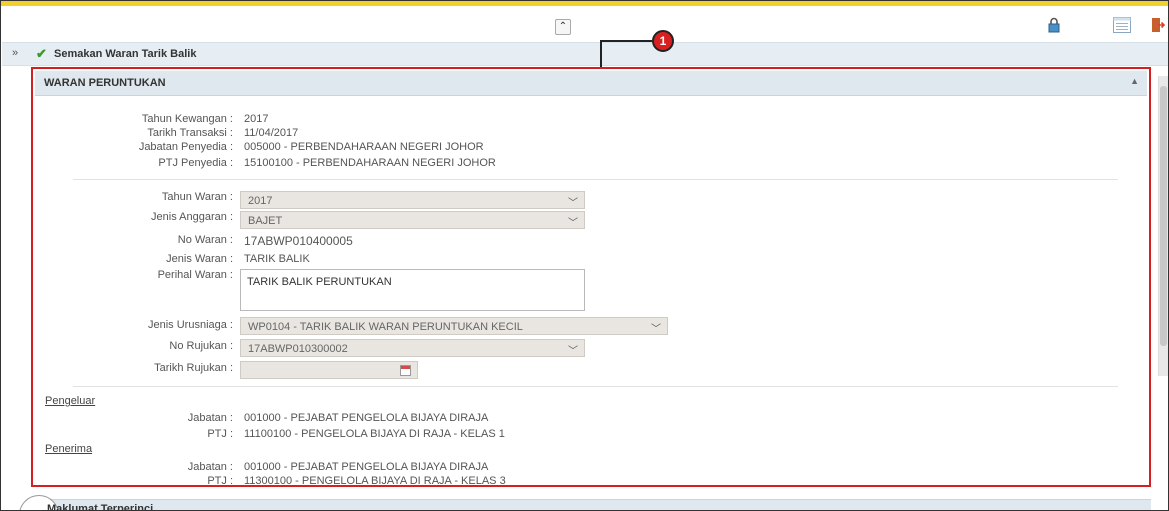  I want to click on penerima-jabatan-label: Jabatan :, so click(210, 467).